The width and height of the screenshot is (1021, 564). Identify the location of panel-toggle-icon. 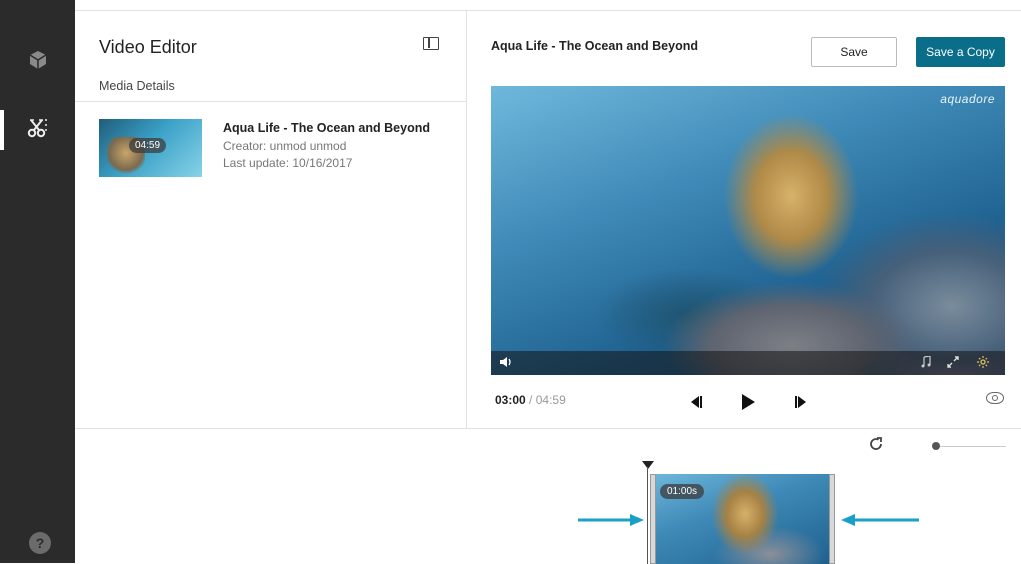
(431, 43).